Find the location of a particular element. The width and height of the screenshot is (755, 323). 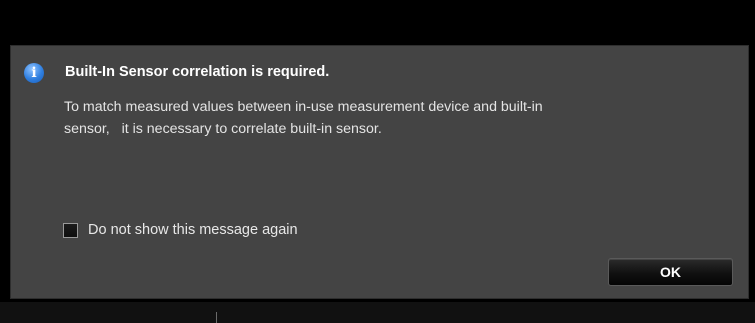

info-icon: i is located at coordinates (34, 73).